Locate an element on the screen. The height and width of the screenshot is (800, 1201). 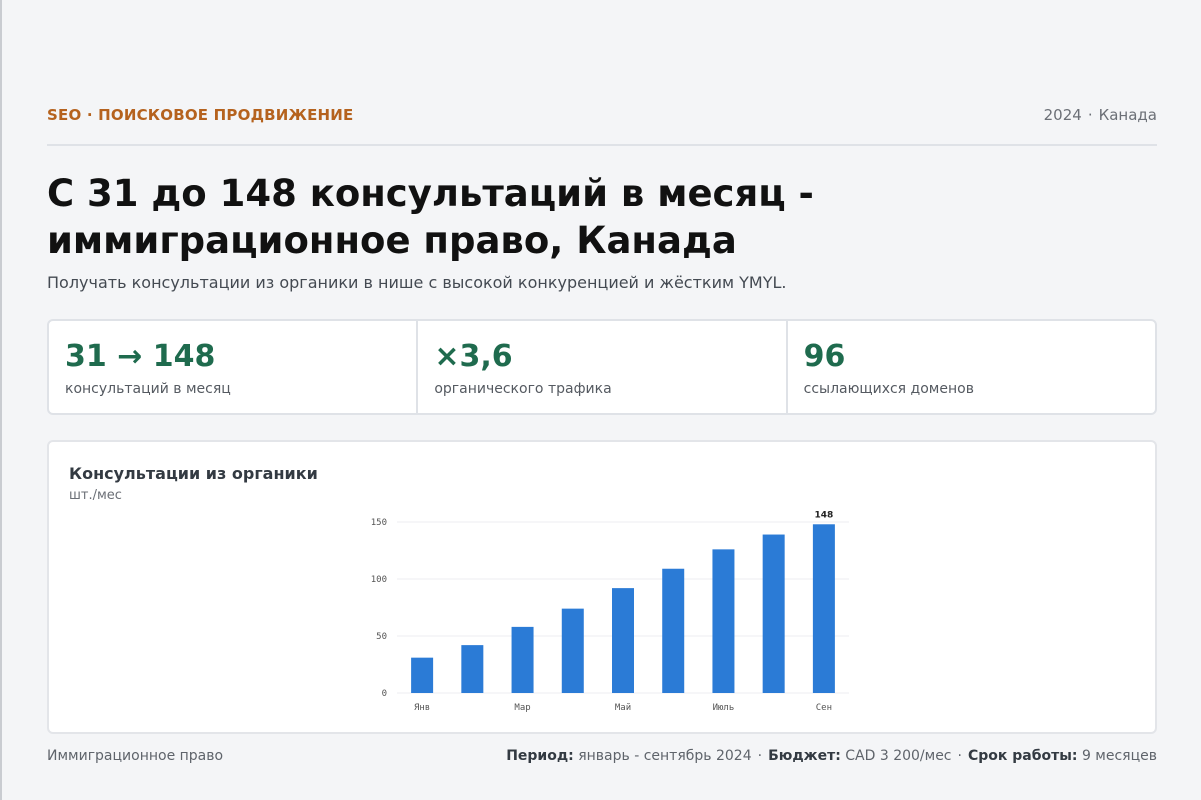
y-tick-label: 50 is located at coordinates (381, 637).